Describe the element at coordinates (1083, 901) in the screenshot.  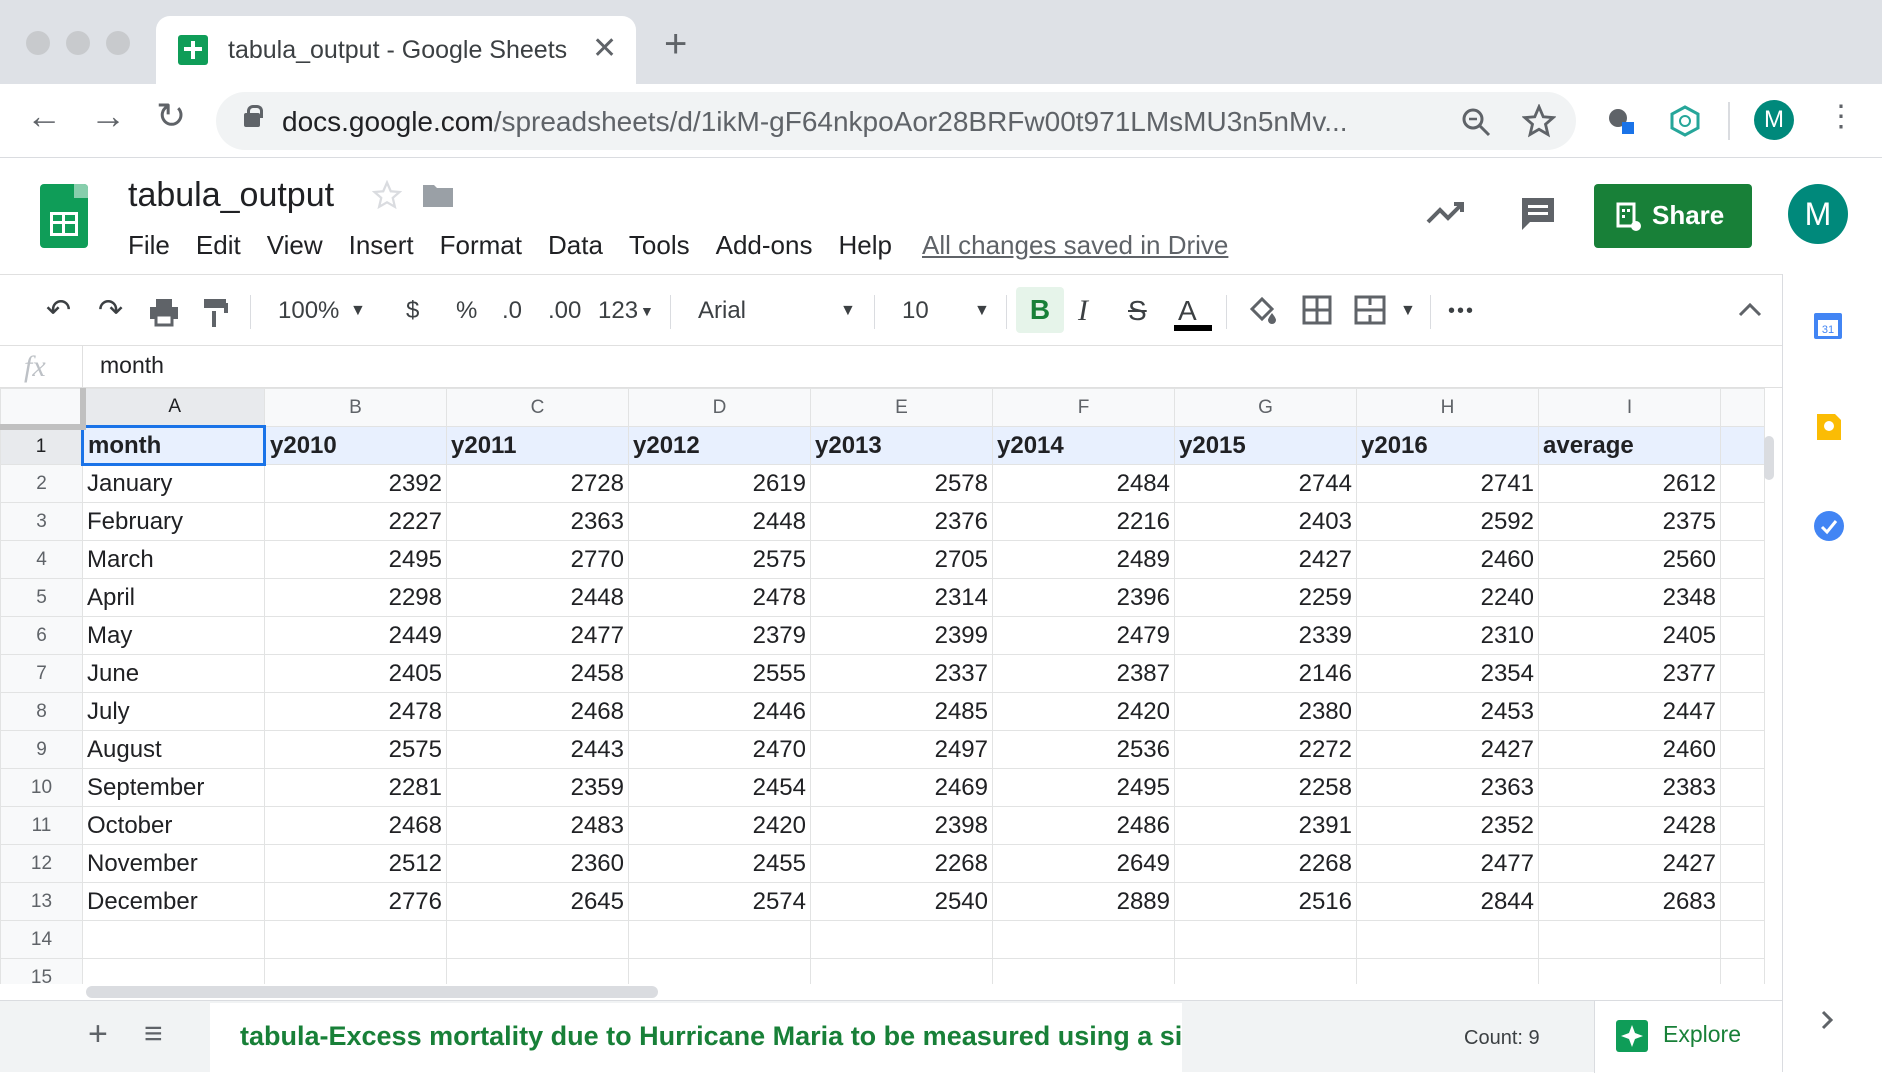
I see `table-cell: 2889` at that location.